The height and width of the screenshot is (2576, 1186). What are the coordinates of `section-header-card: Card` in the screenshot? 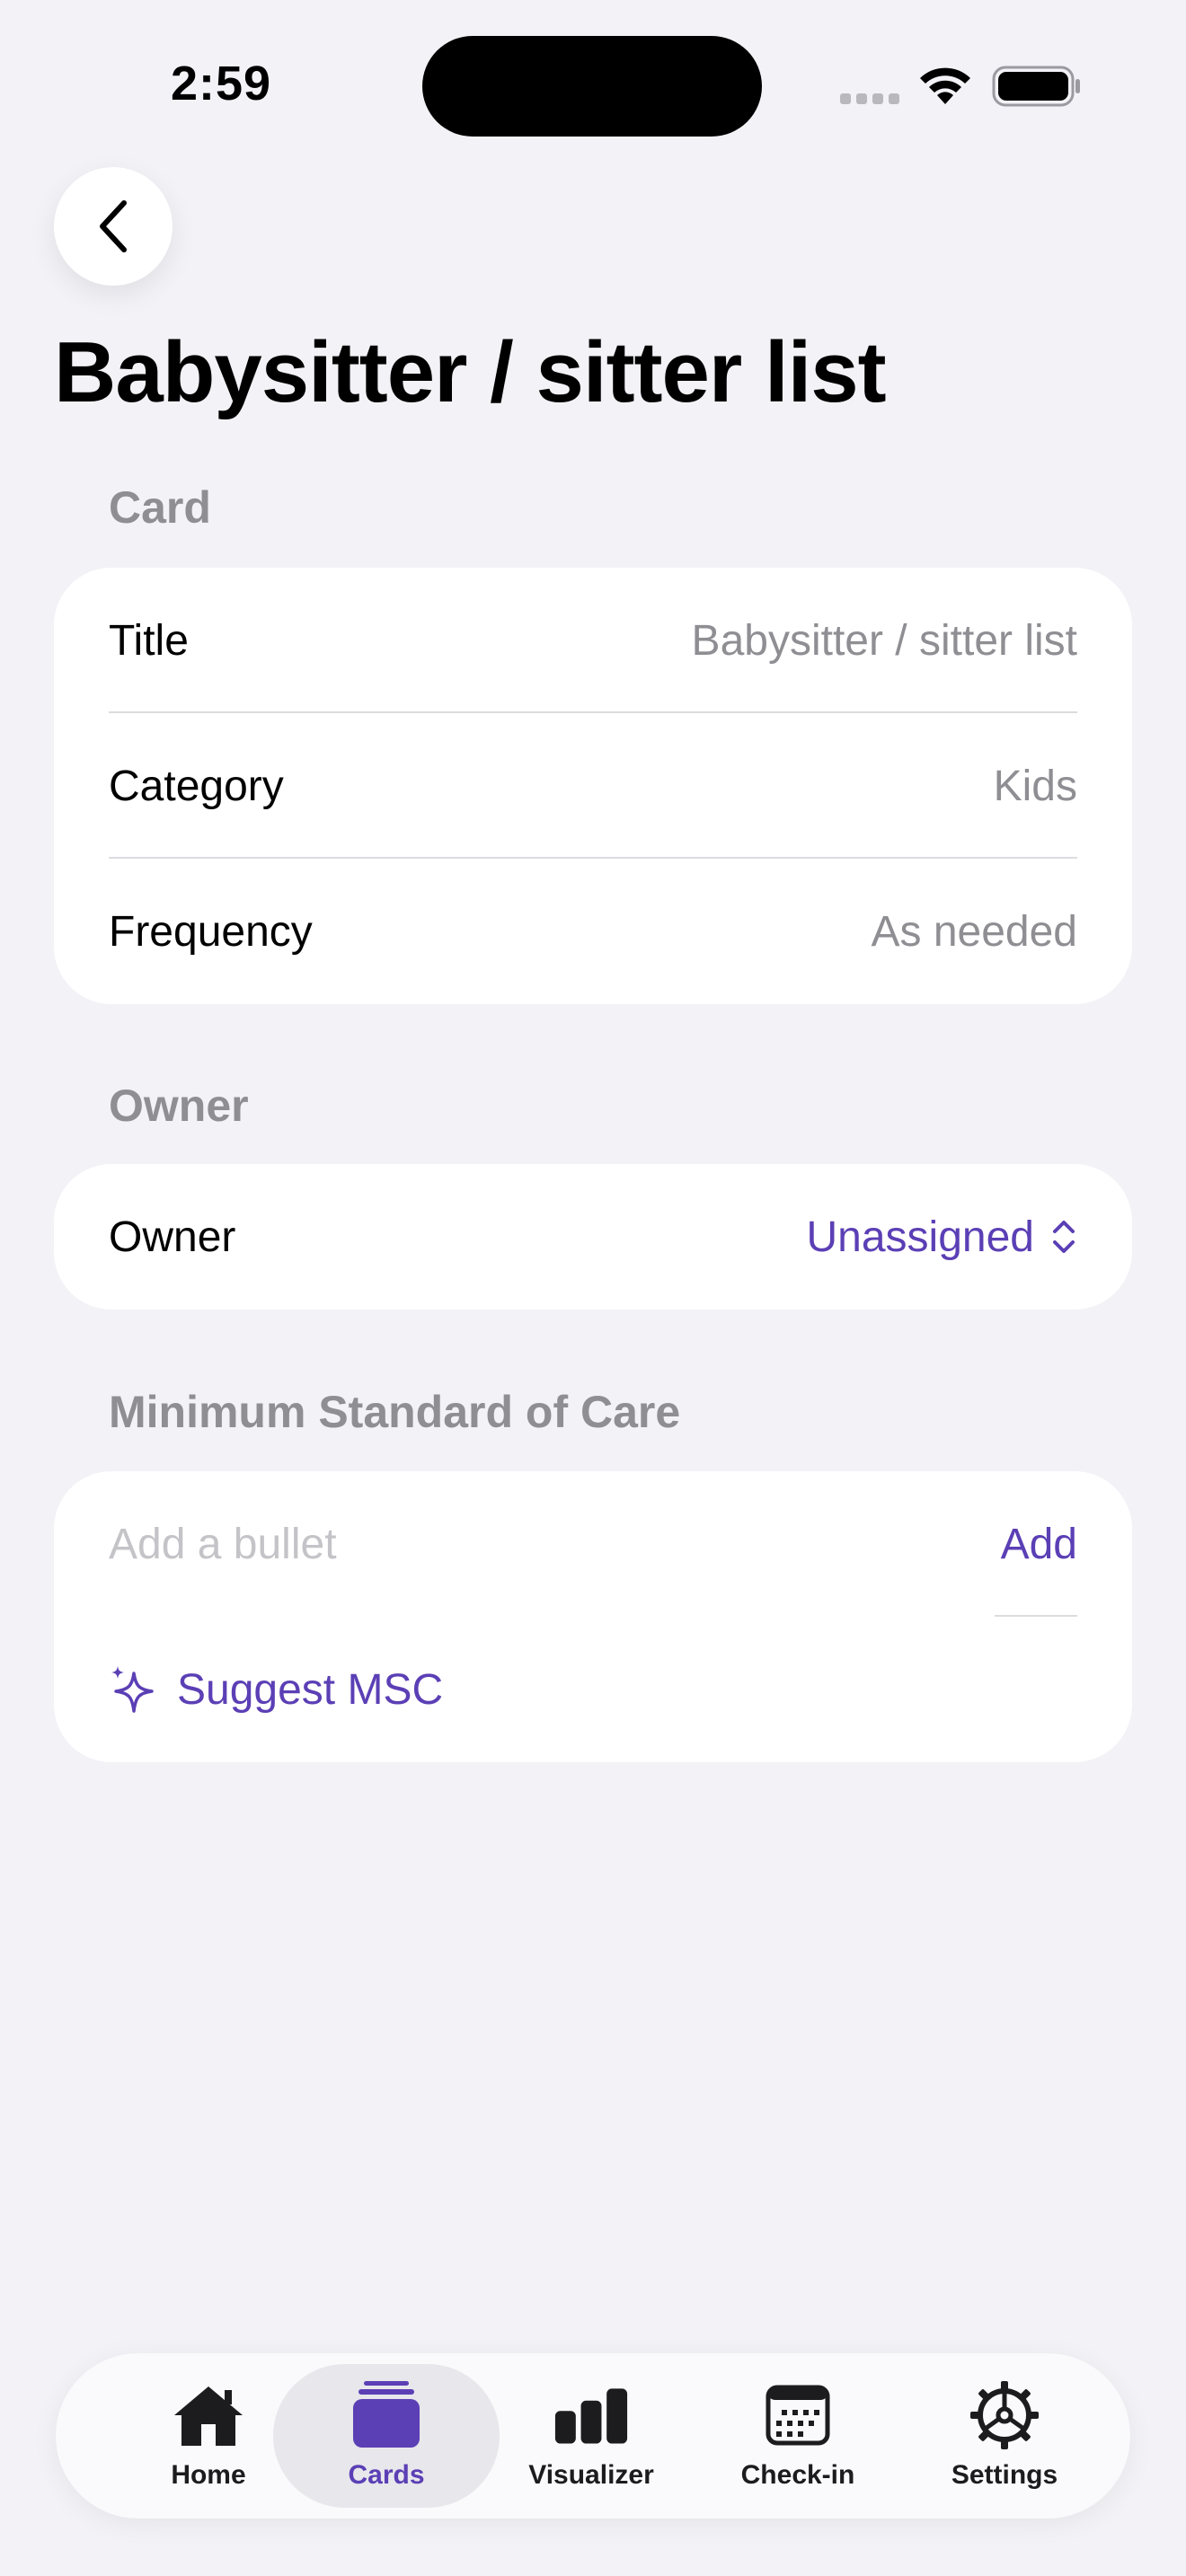 It's located at (160, 507).